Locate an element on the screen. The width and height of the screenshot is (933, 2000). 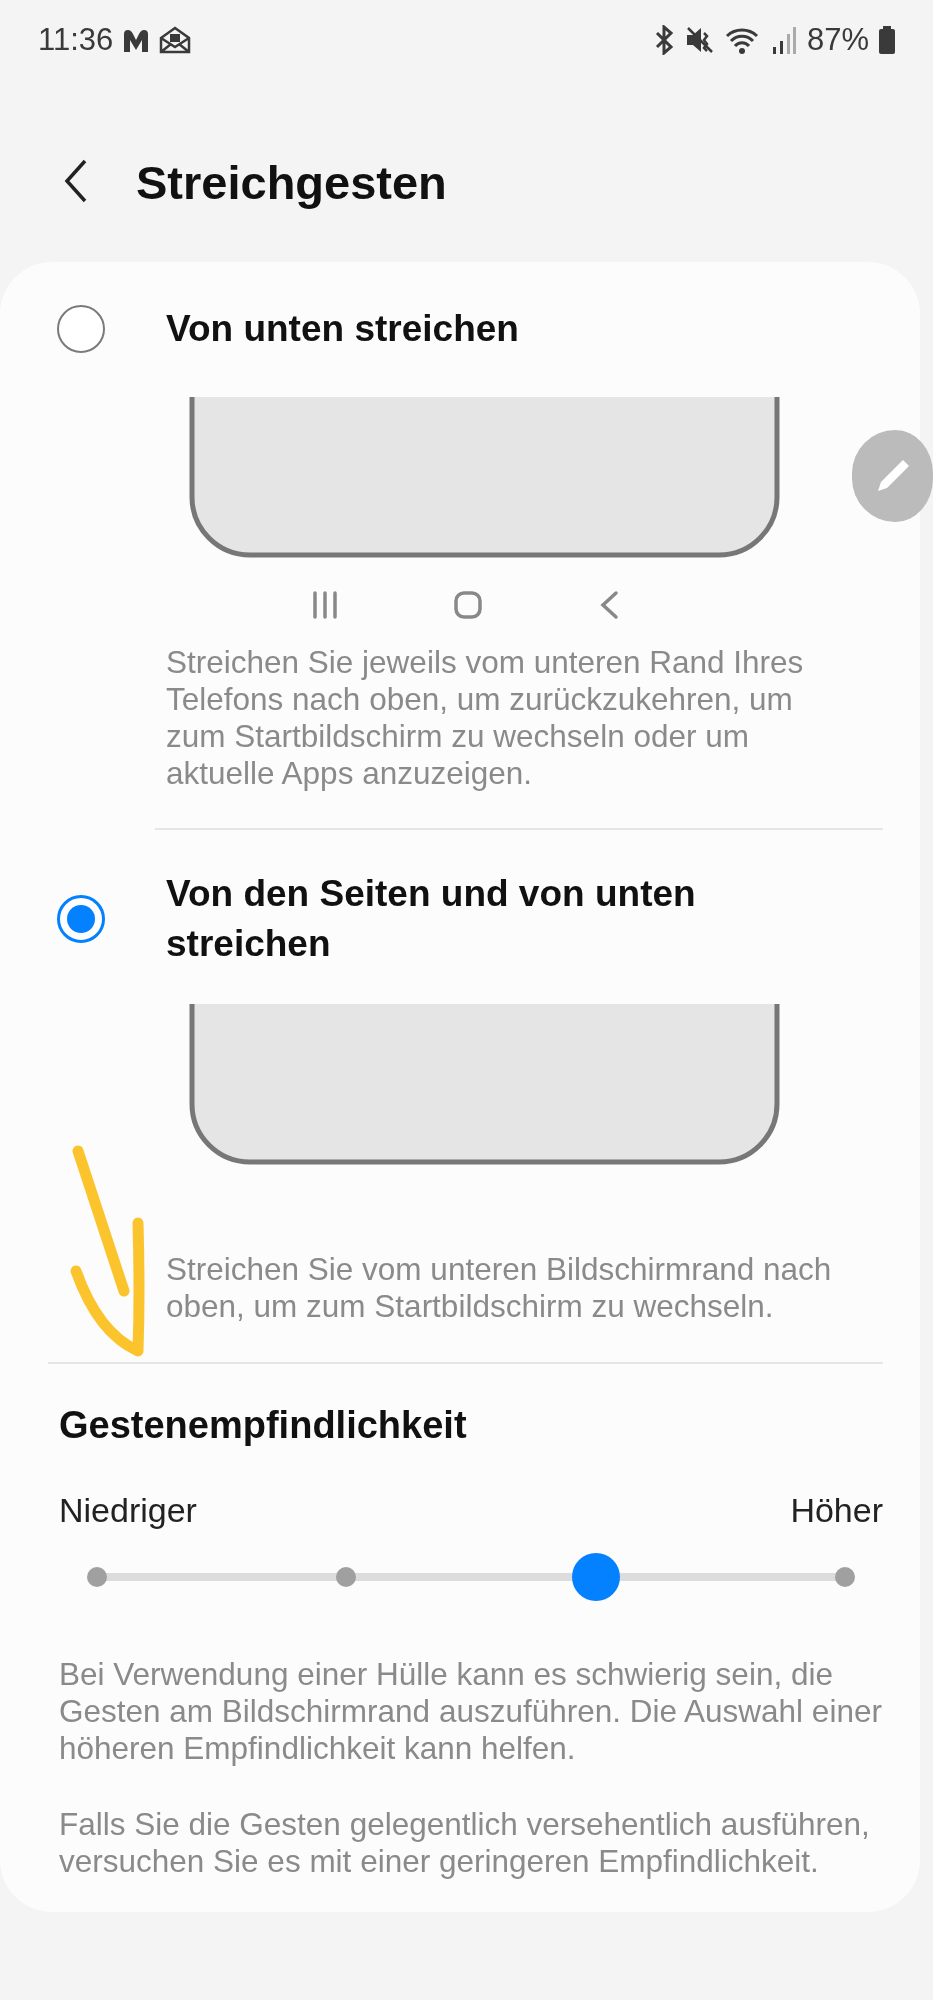
battery-percentage: 87% is located at coordinates (837, 40).